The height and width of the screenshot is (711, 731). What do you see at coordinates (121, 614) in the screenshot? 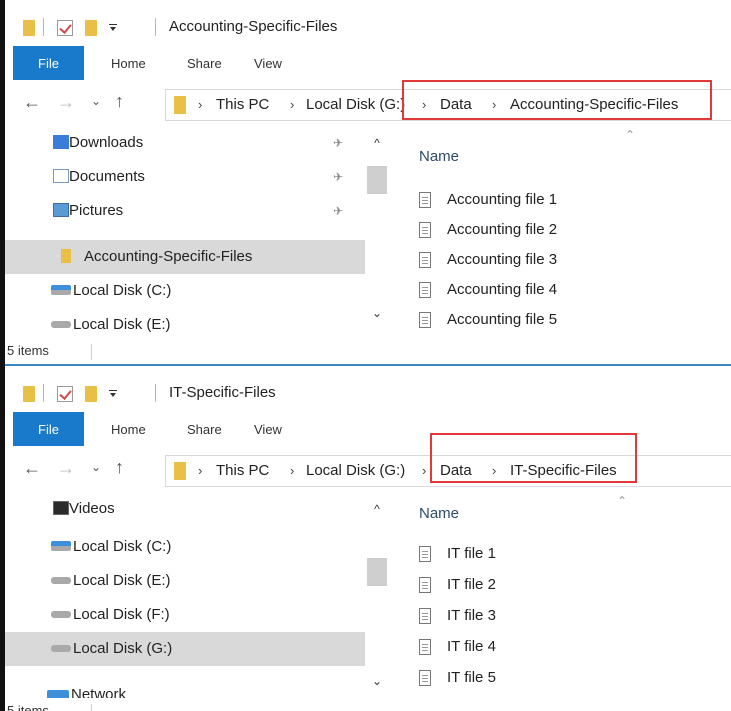
I see `nav-item-label: Local Disk (F:)` at bounding box center [121, 614].